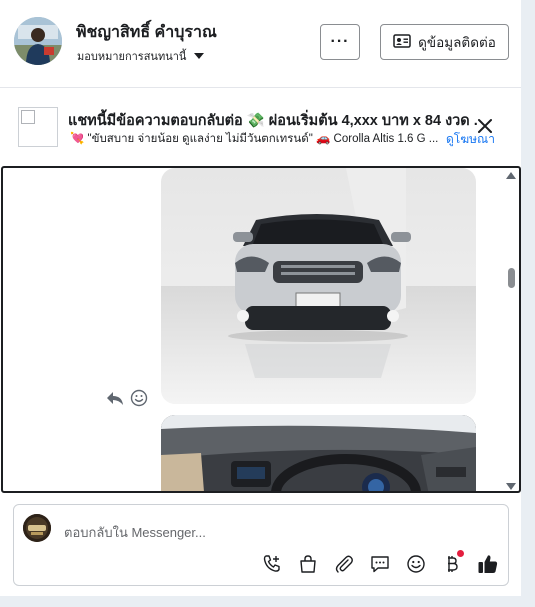  Describe the element at coordinates (28, 117) in the screenshot. I see `broken-image-icon` at that location.